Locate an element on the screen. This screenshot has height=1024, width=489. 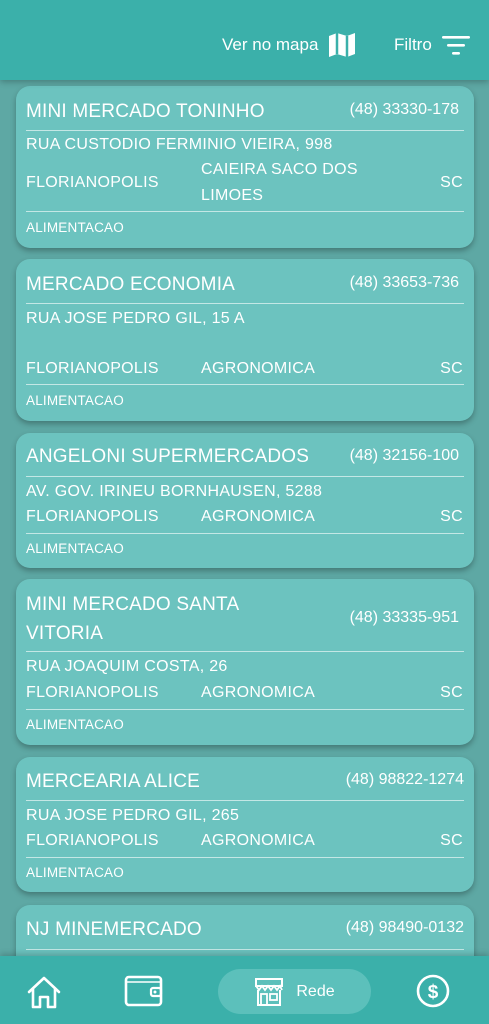
store-address: RUA JOSE PEDRO GIL, 15 A is located at coordinates (135, 318).